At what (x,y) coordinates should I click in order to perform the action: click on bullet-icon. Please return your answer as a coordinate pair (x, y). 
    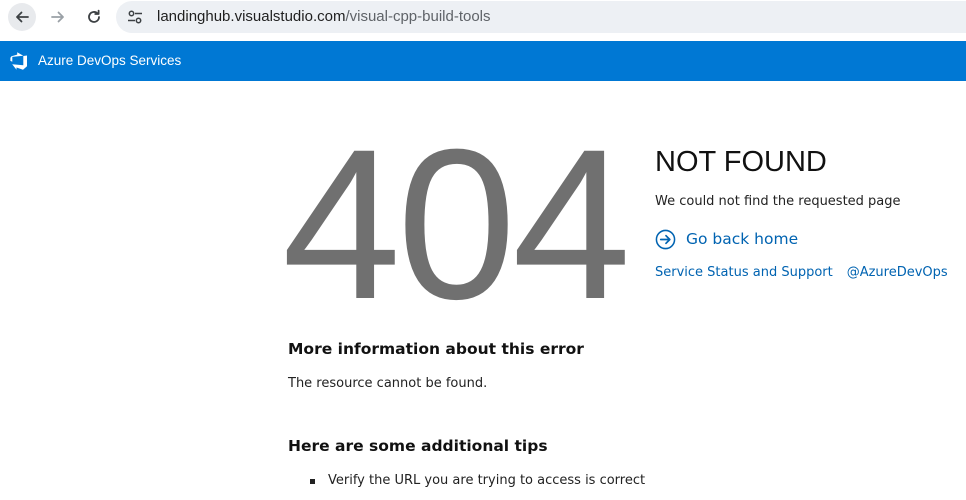
    Looking at the image, I should click on (312, 481).